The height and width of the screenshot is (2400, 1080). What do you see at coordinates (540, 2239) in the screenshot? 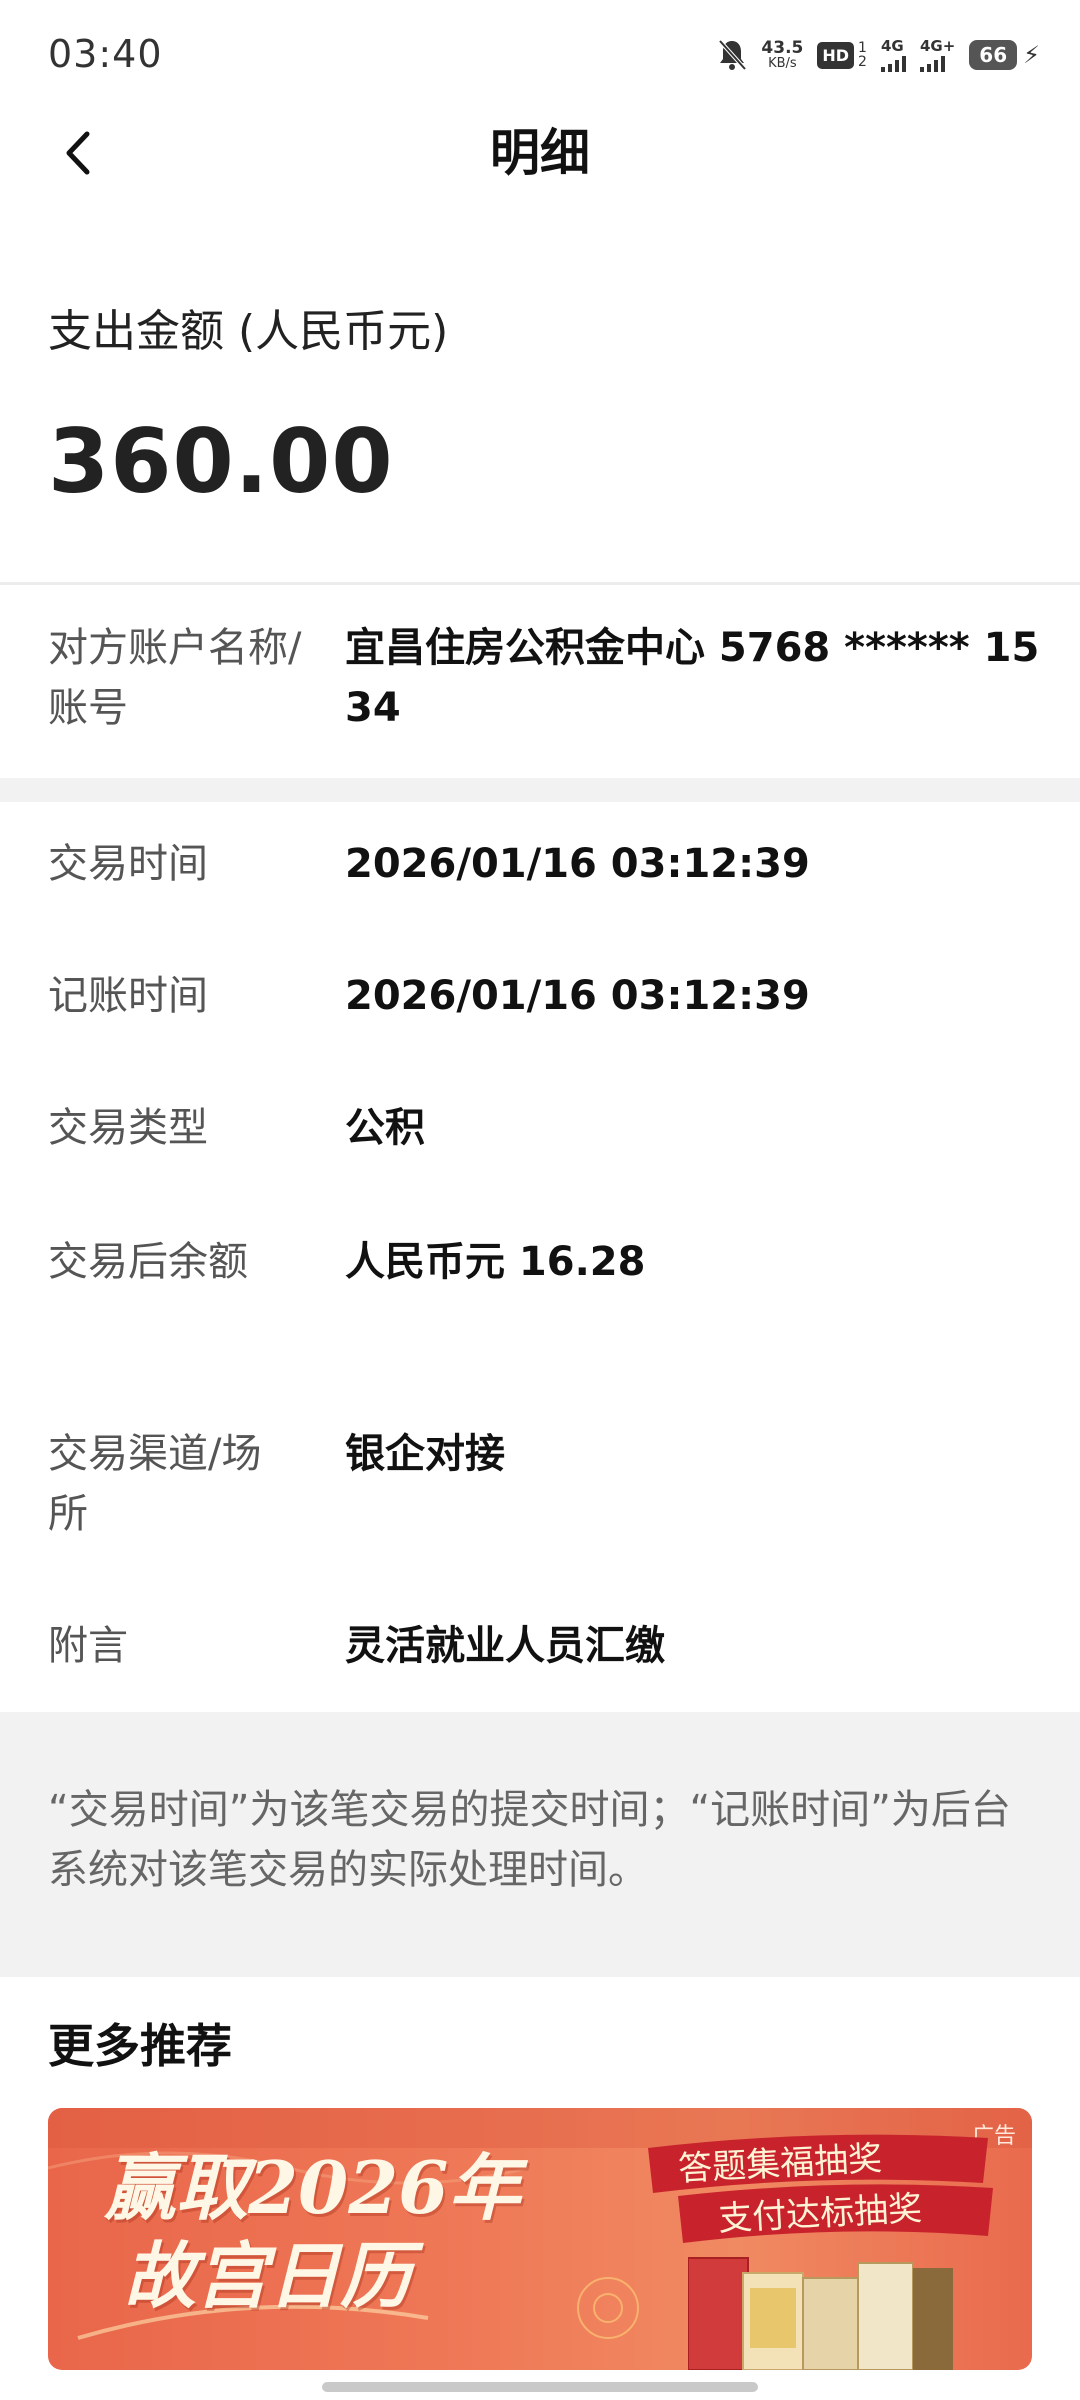
I see `promo-banner: 广告 赢取2026年 故宫日历 答题集福抽奖 支付达标抽奖` at bounding box center [540, 2239].